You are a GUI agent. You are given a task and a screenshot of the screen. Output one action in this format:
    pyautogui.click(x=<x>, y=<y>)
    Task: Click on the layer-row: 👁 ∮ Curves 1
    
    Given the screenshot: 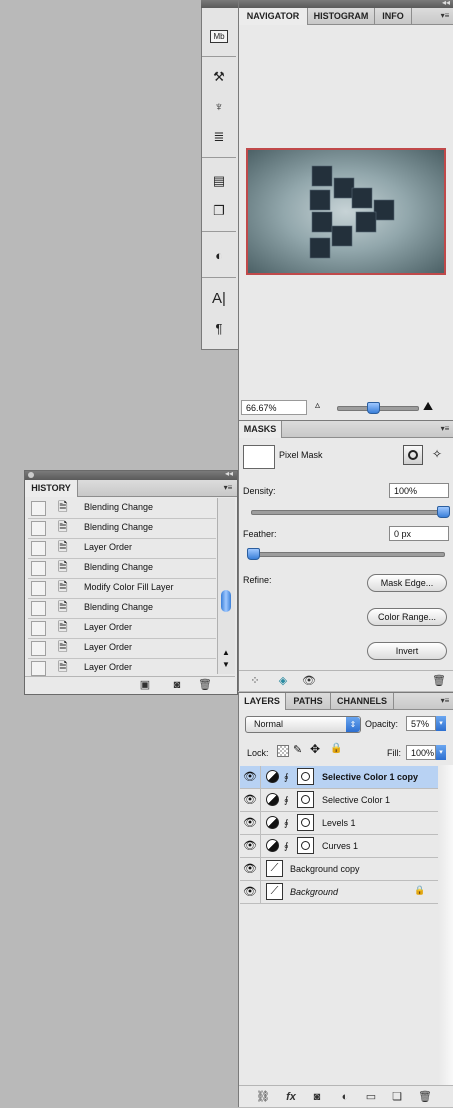 What is the action you would take?
    pyautogui.click(x=339, y=846)
    